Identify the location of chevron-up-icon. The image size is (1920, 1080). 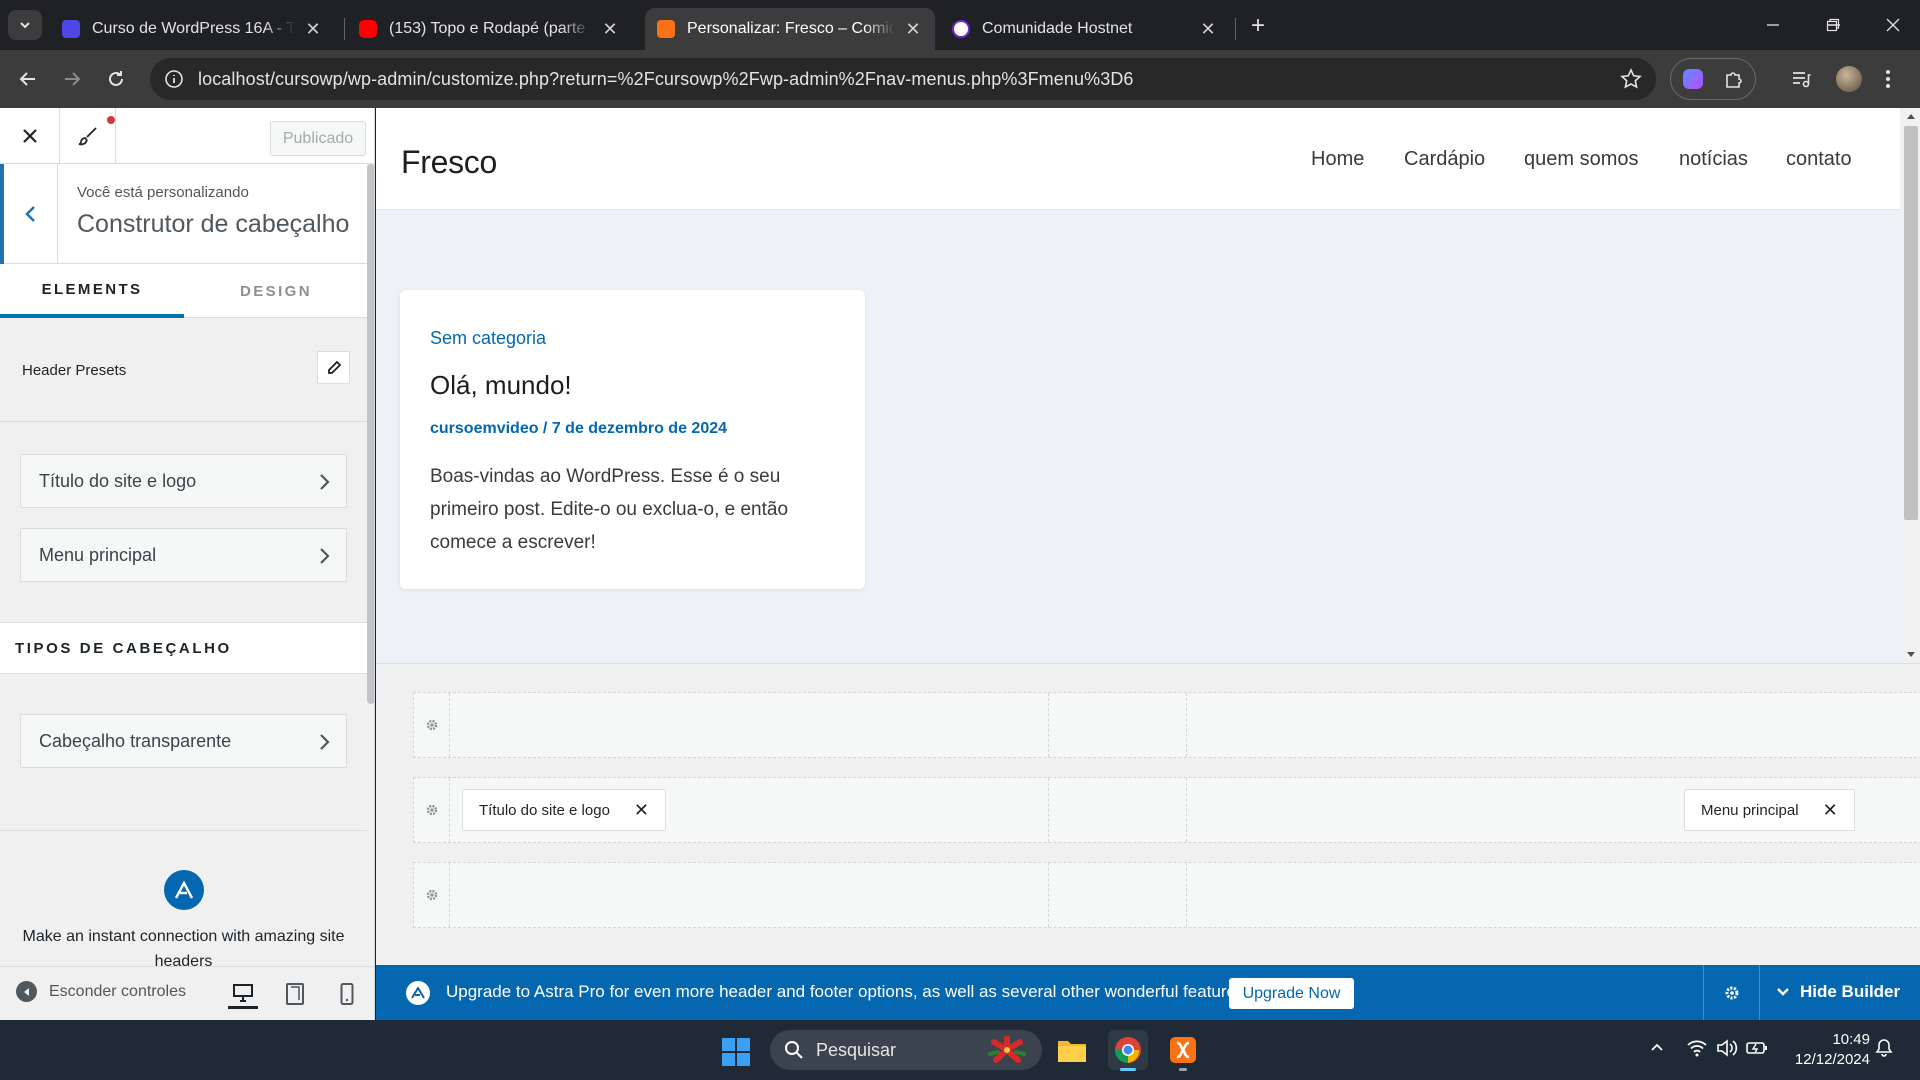
(1657, 1047).